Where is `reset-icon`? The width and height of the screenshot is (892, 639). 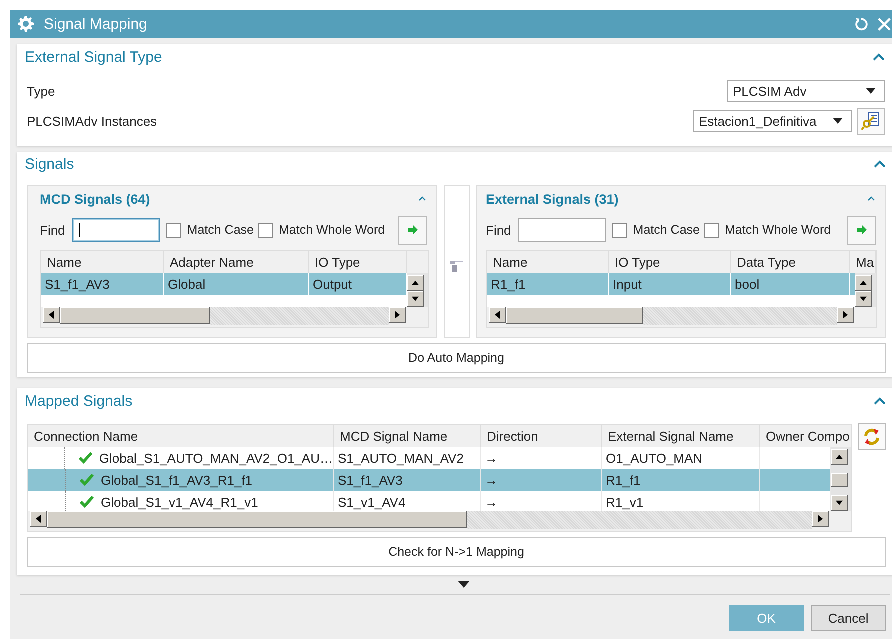 reset-icon is located at coordinates (861, 24).